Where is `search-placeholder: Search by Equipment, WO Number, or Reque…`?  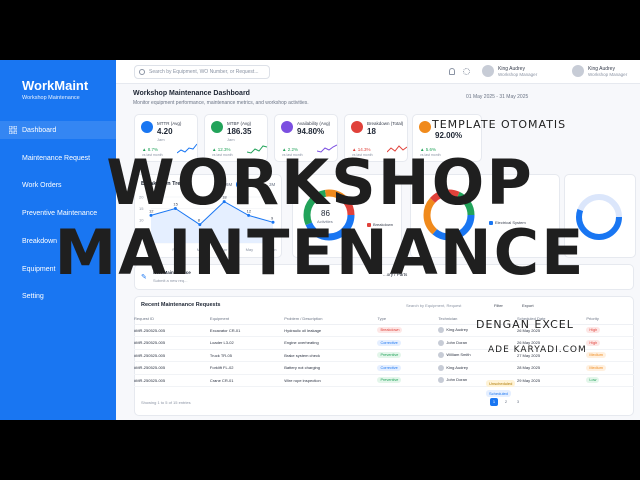
search-placeholder: Search by Equipment, WO Number, or Reque… is located at coordinates (204, 72).